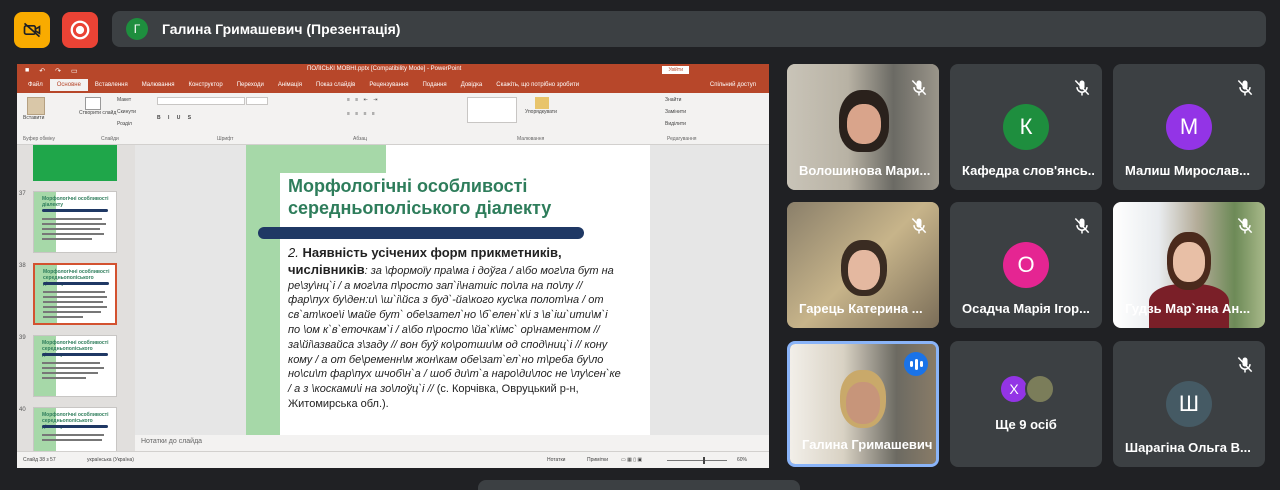 The width and height of the screenshot is (1280, 490). Describe the element at coordinates (452, 443) in the screenshot. I see `slide-notes-placeholder: Нотатки до слайда` at that location.